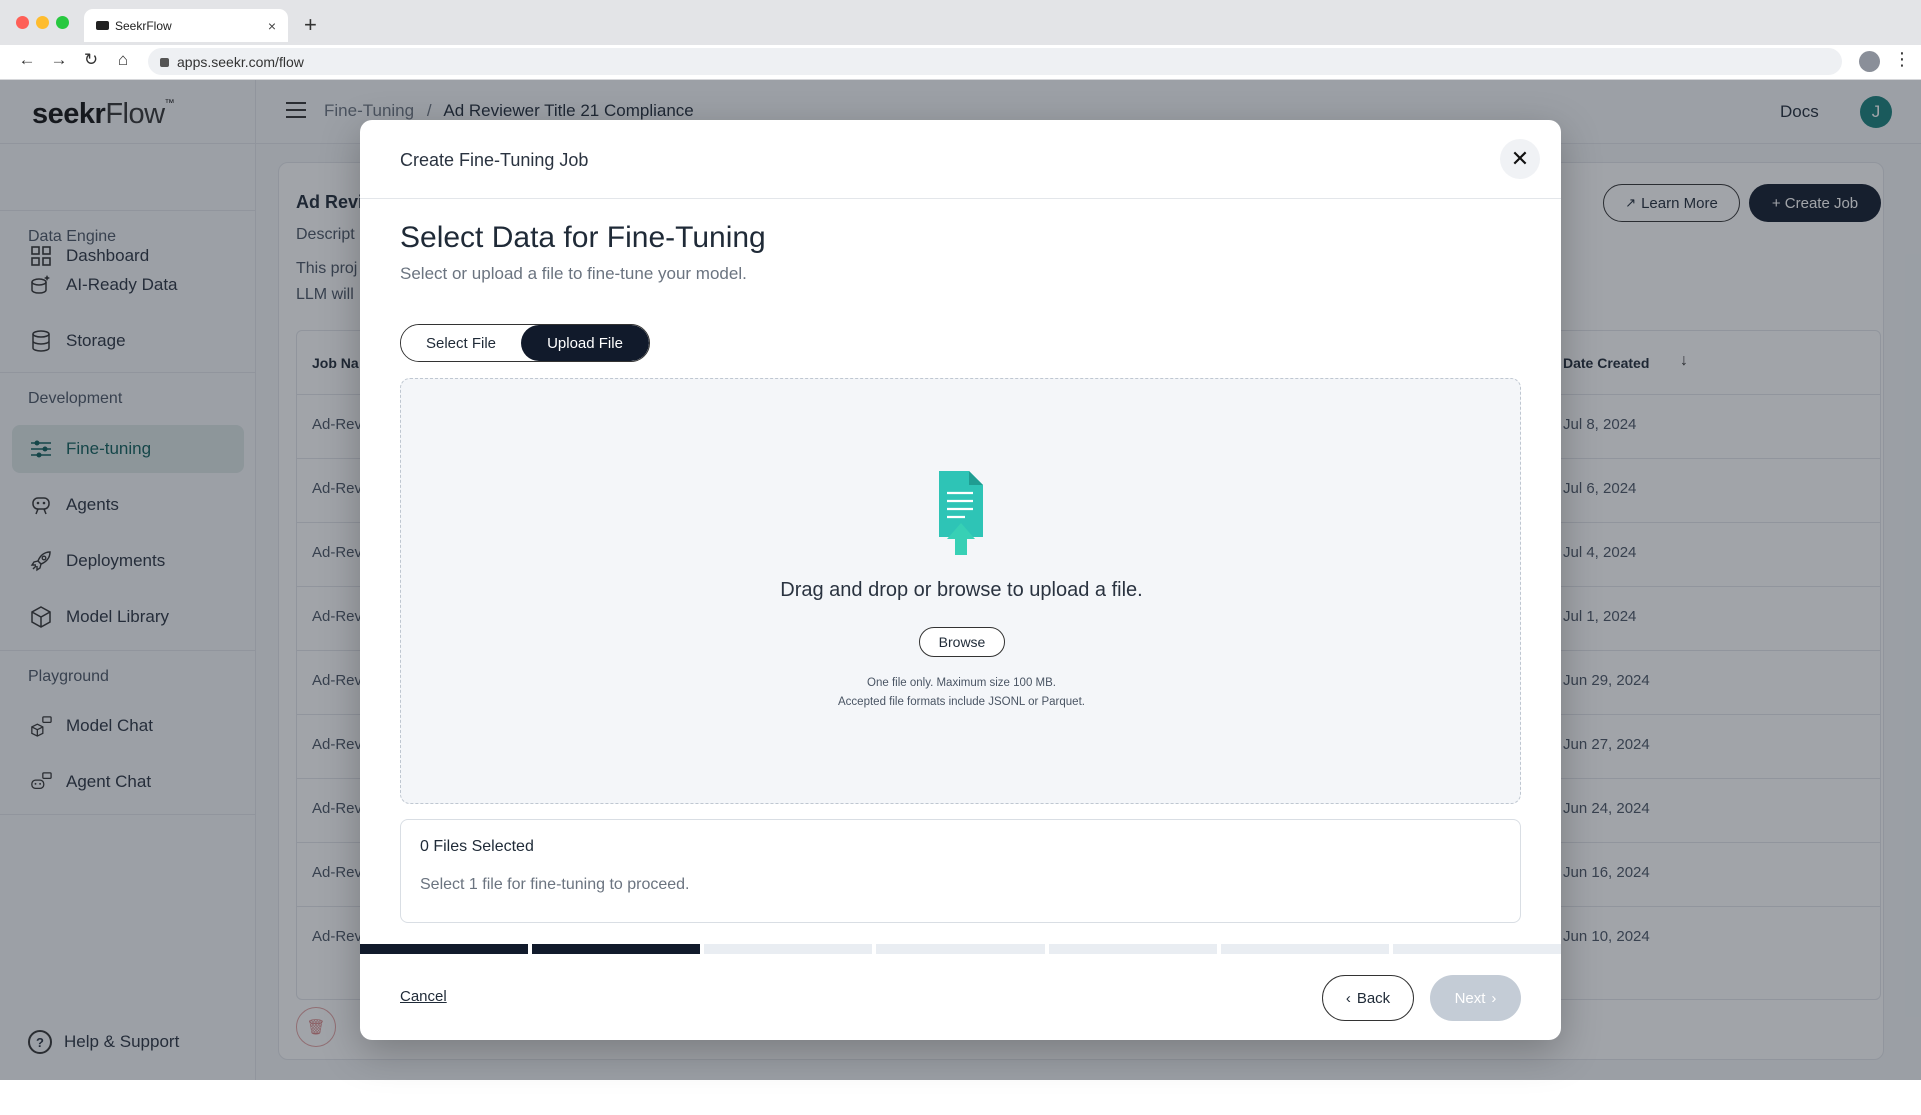 The width and height of the screenshot is (1921, 1115). What do you see at coordinates (962, 642) in the screenshot?
I see `browse-button: Browse` at bounding box center [962, 642].